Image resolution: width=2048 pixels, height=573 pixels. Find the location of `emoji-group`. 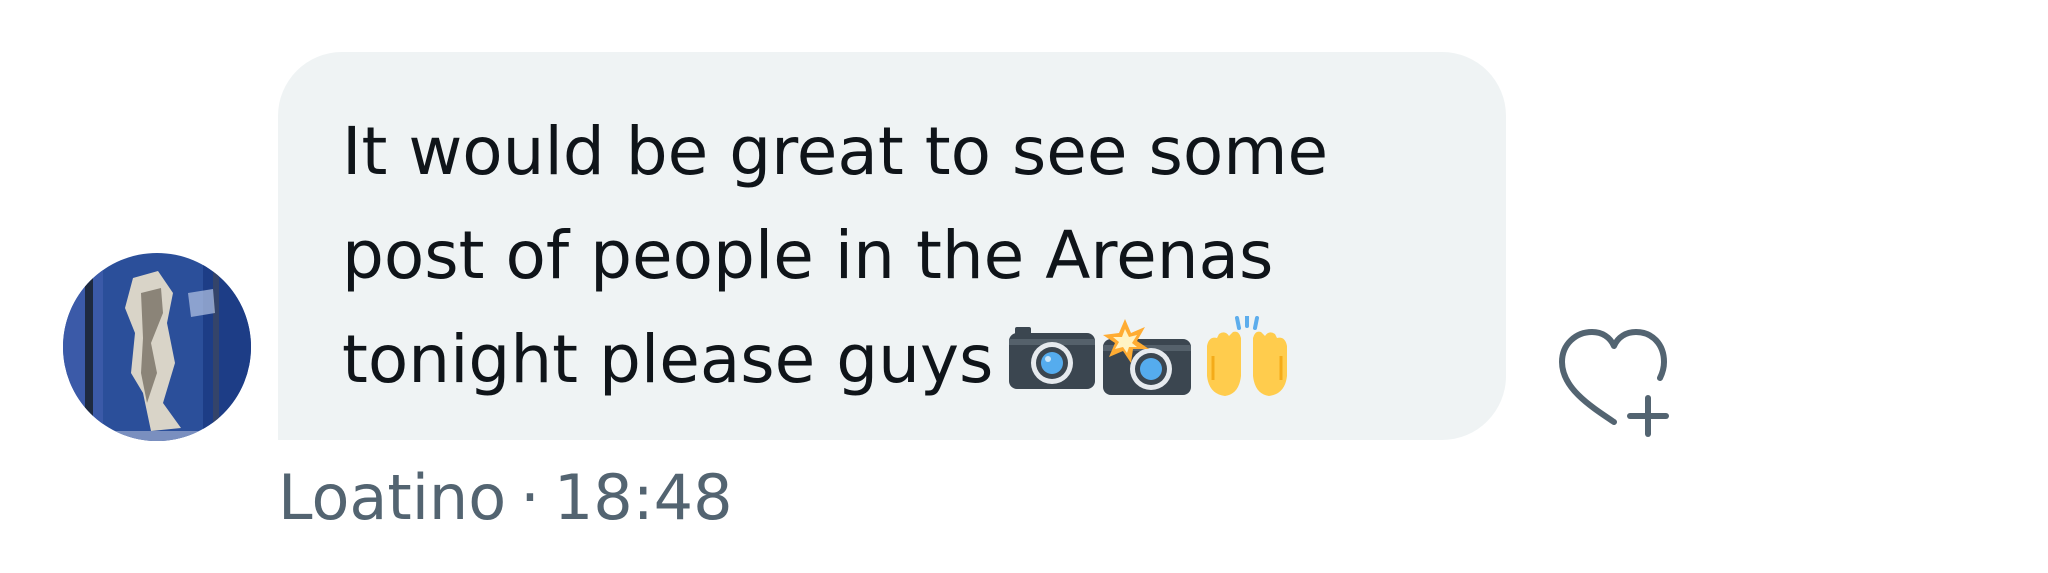

emoji-group is located at coordinates (1150, 357).